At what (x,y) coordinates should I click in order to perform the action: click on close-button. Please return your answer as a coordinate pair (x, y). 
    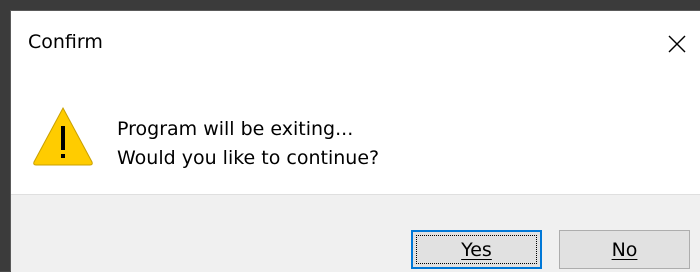
    Looking at the image, I should click on (677, 44).